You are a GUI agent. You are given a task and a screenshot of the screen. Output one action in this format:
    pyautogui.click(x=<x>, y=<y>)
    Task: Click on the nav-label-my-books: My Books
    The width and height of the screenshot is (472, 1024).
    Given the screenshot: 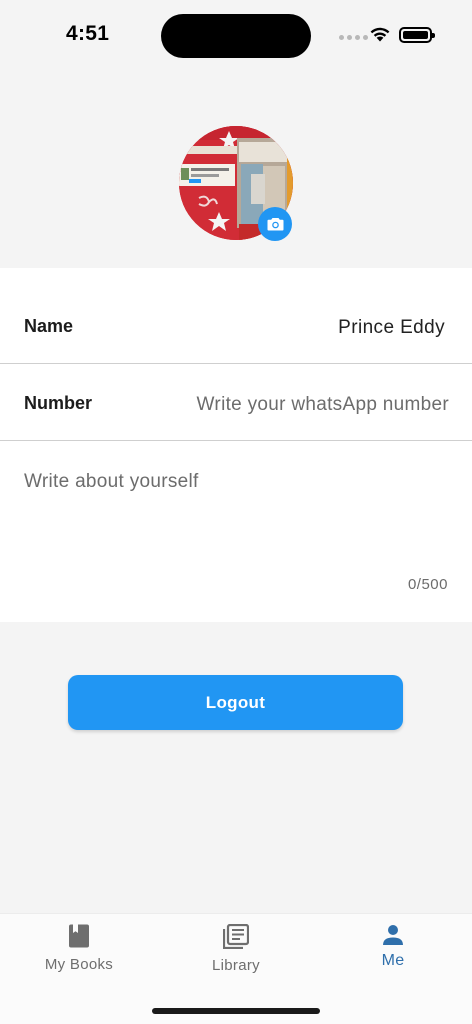 What is the action you would take?
    pyautogui.click(x=79, y=964)
    